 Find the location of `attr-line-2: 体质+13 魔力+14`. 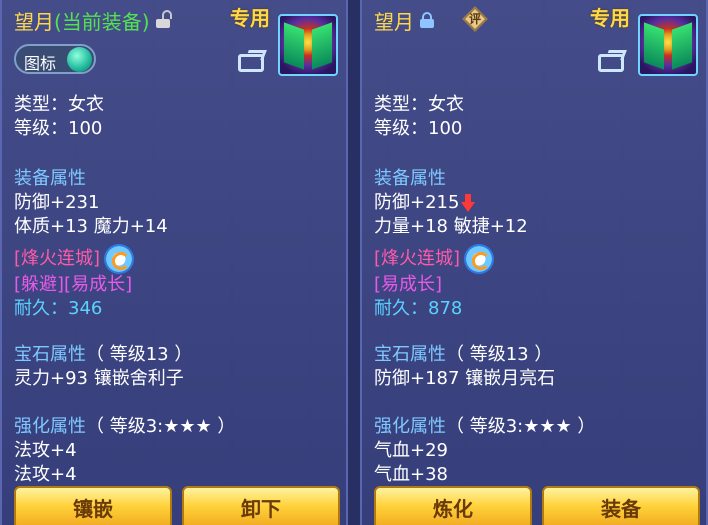

attr-line-2: 体质+13 魔力+14 is located at coordinates (91, 226).